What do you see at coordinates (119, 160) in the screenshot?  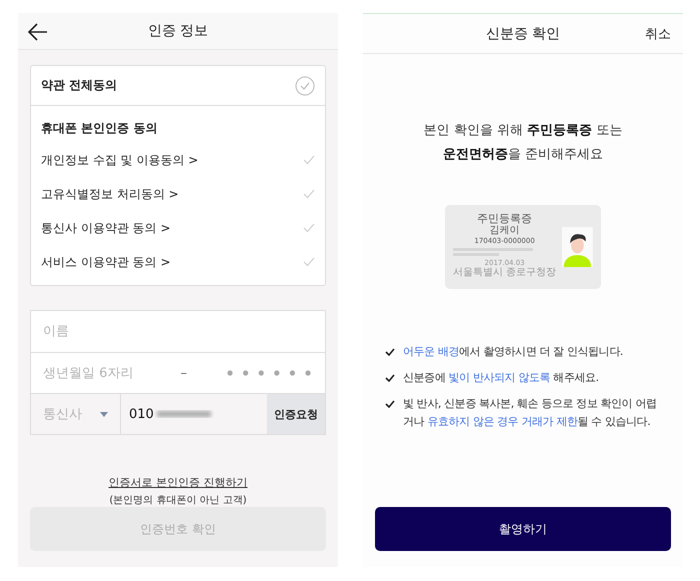 I see `terms-link: 개인정보 수집 및 이용동의 >` at bounding box center [119, 160].